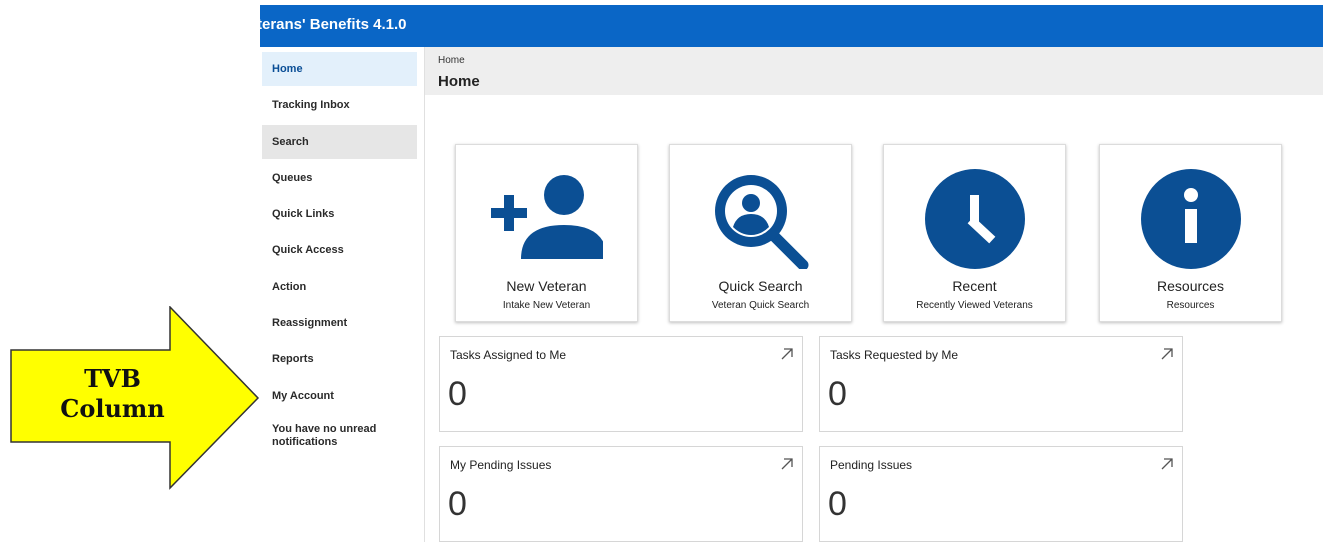 Image resolution: width=1323 pixels, height=542 pixels. I want to click on card-title: Tasks Requested by Me, so click(894, 355).